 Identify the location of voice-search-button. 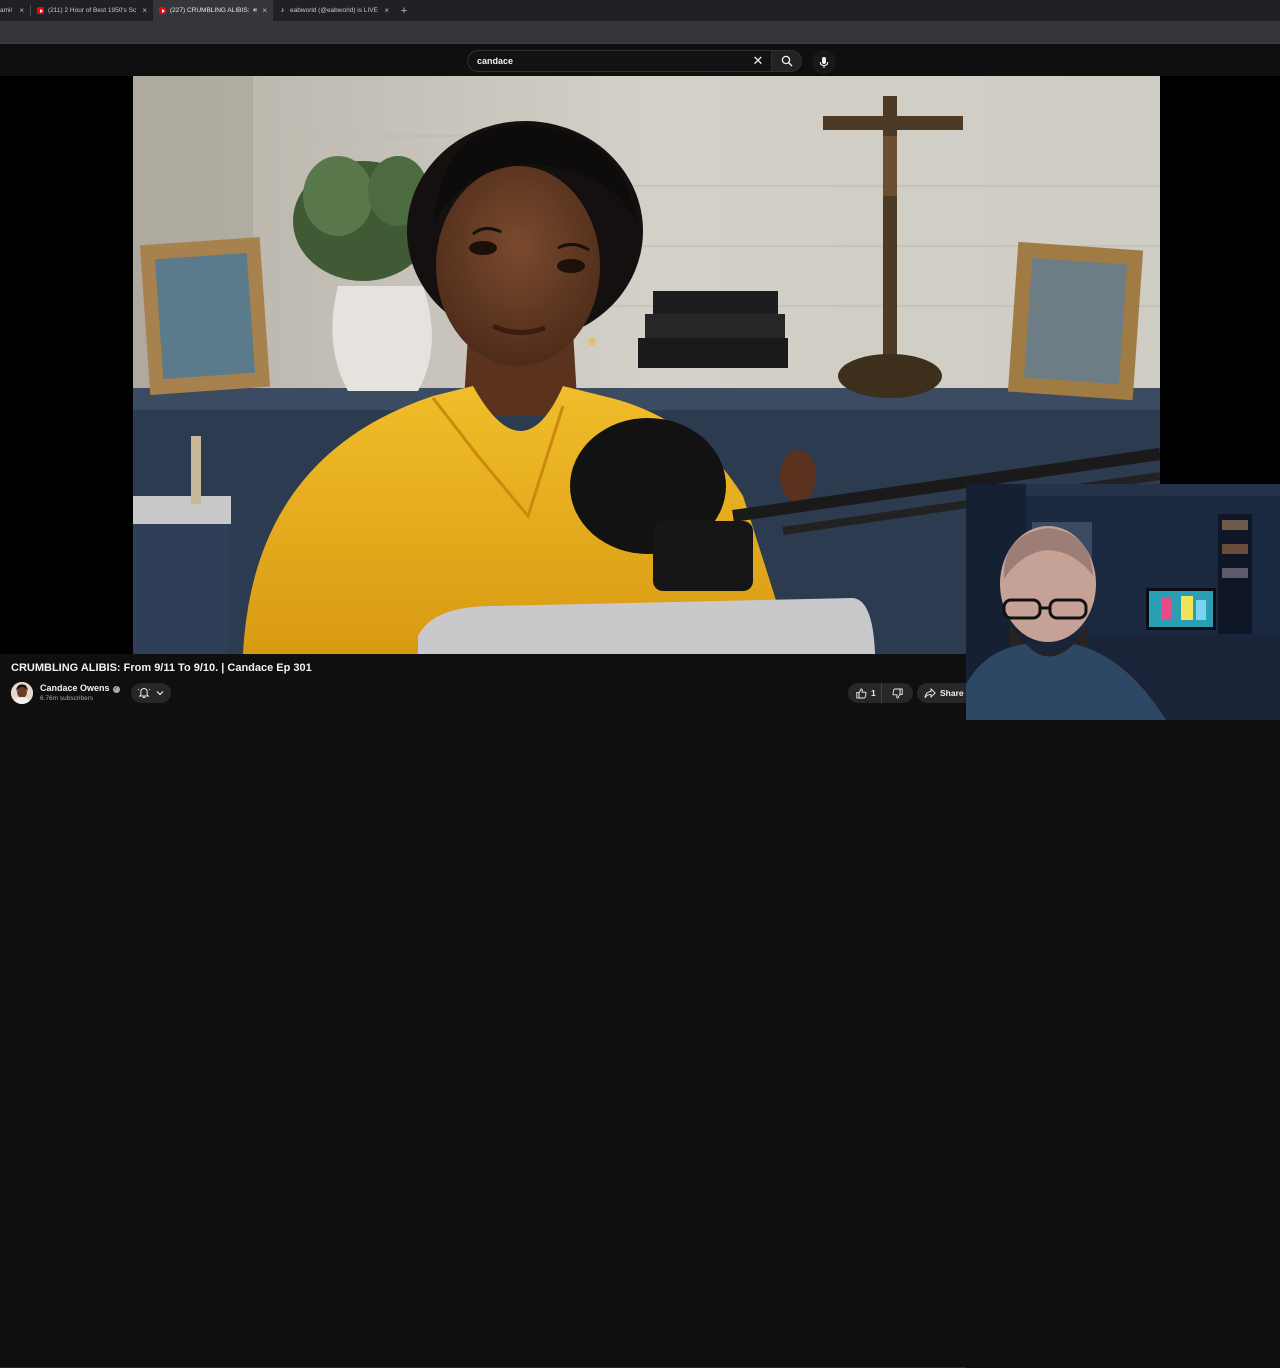
(824, 62).